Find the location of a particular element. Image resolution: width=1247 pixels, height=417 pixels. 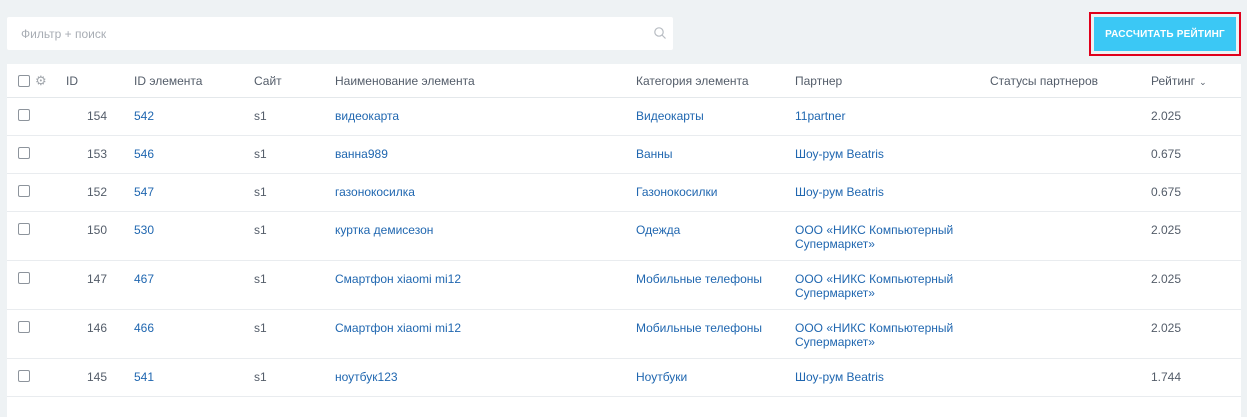

header-rating: Рейтинг is located at coordinates (1173, 81).